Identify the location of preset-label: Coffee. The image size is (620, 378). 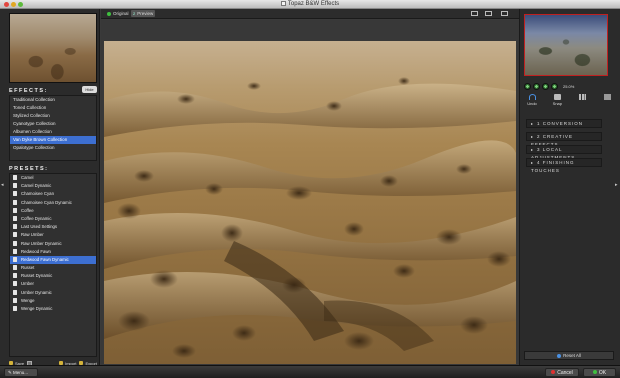
(27, 210).